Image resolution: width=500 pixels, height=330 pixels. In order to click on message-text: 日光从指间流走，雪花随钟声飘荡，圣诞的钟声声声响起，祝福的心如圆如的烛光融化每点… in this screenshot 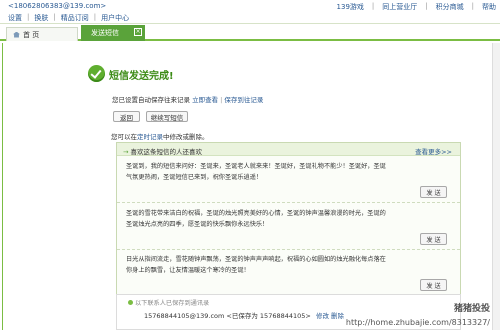, I will do `click(256, 265)`.